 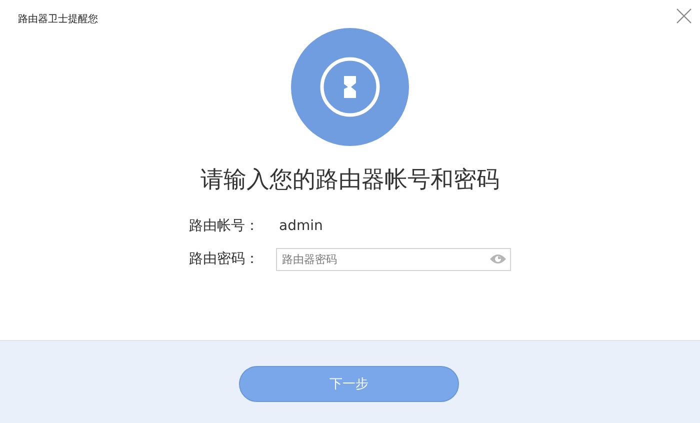 What do you see at coordinates (58, 19) in the screenshot?
I see `window-title: 路由器卫士提醒您` at bounding box center [58, 19].